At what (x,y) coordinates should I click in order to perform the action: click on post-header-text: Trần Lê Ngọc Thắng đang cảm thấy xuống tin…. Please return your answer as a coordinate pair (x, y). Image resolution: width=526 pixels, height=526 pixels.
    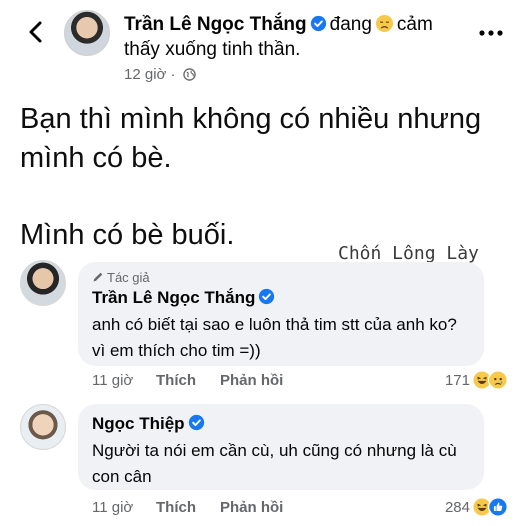
    Looking at the image, I should click on (294, 37).